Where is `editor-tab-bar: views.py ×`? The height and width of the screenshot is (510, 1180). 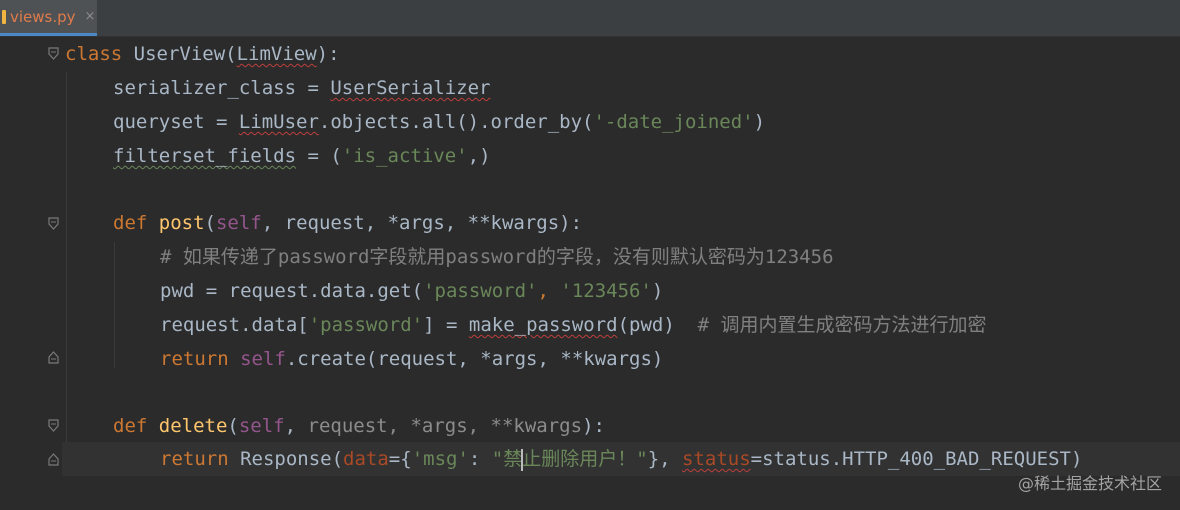 editor-tab-bar: views.py × is located at coordinates (590, 18).